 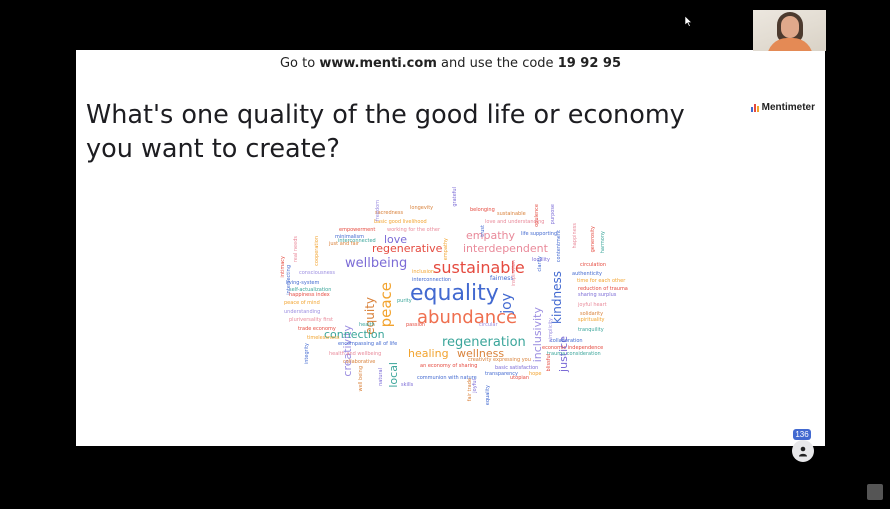 What do you see at coordinates (317, 329) in the screenshot?
I see `word-cloud-term: trade economy` at bounding box center [317, 329].